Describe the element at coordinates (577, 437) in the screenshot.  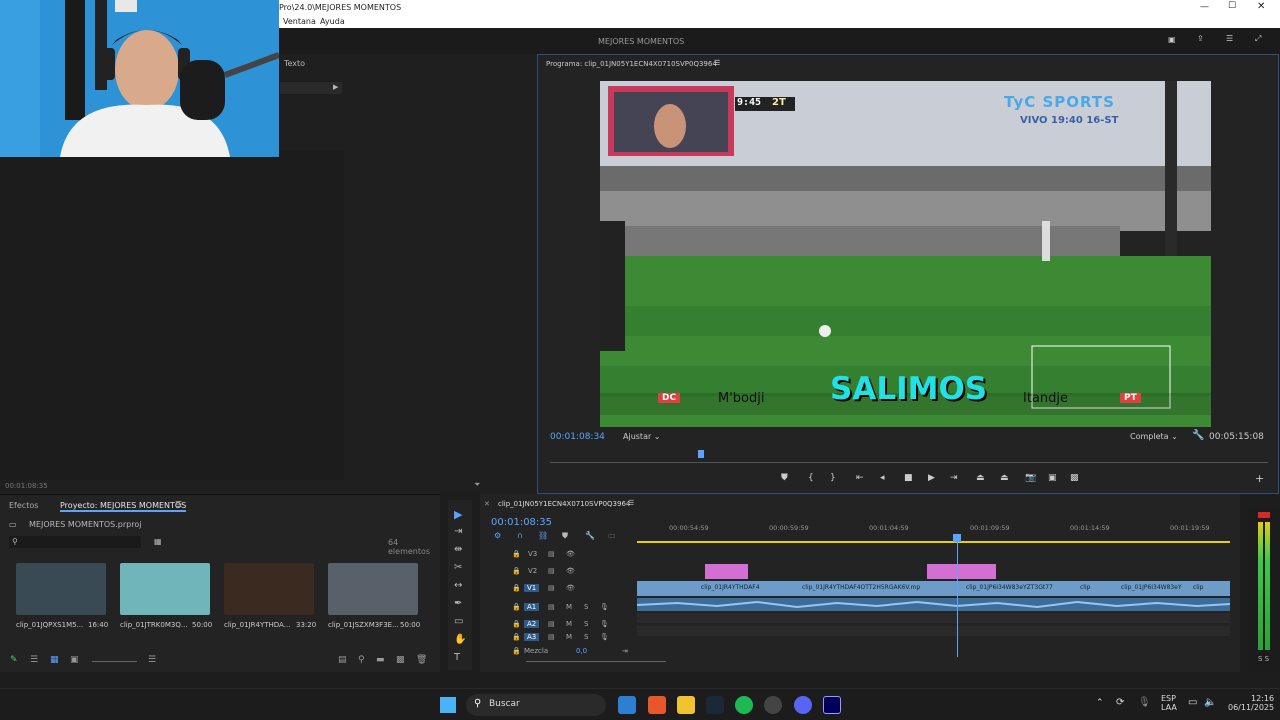
I see `program-current-timecode: 00:01:08:34` at that location.